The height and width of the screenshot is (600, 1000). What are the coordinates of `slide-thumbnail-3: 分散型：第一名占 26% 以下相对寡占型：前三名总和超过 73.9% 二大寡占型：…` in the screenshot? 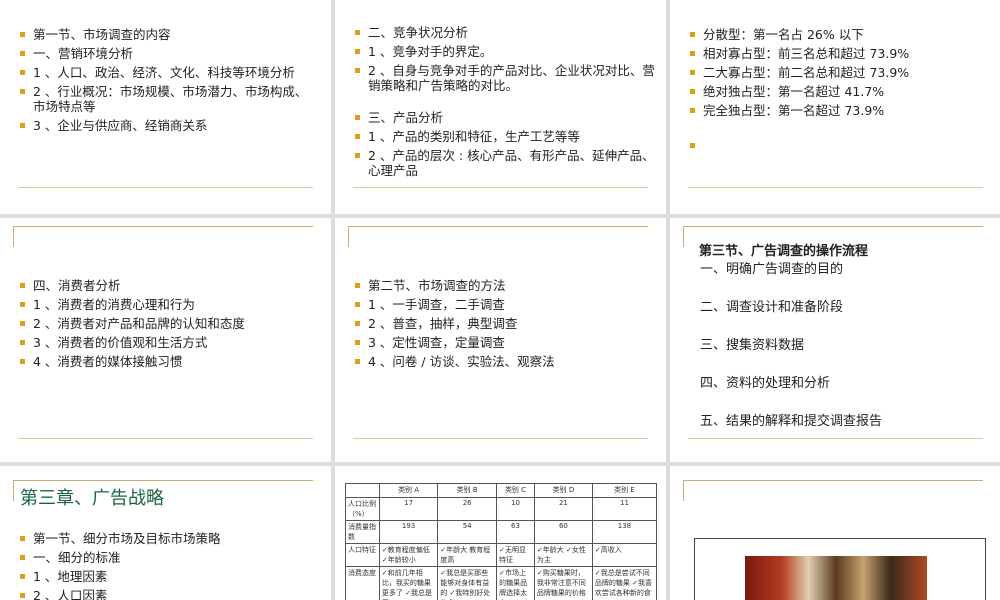 It's located at (835, 107).